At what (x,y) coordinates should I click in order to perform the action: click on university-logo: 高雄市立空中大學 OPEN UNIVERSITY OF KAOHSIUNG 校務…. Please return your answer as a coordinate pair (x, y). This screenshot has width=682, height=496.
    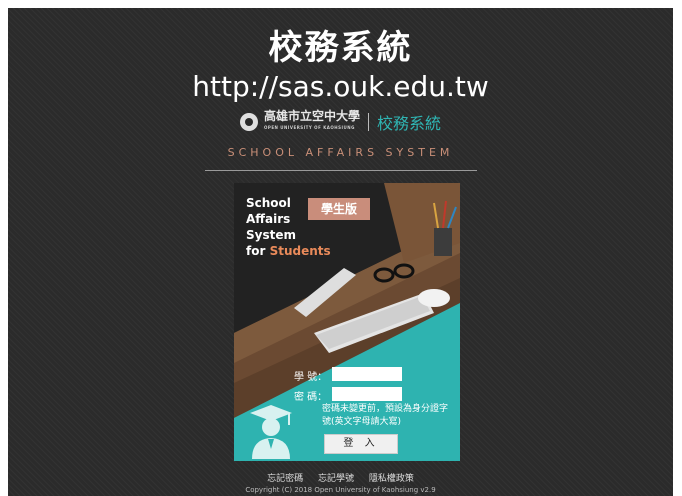
    Looking at the image, I should click on (340, 122).